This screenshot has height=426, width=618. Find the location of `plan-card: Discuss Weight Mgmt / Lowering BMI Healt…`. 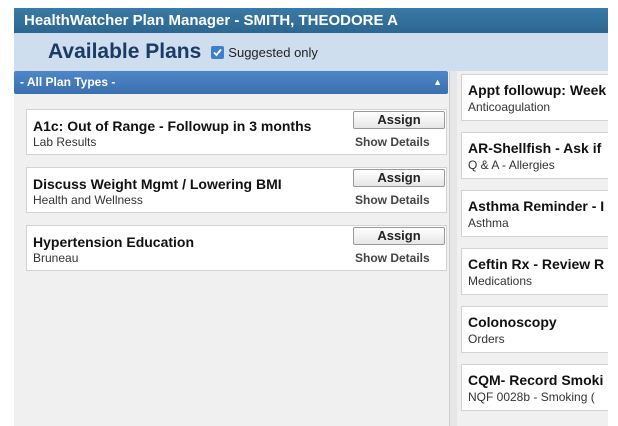

plan-card: Discuss Weight Mgmt / Lowering BMI Healt… is located at coordinates (236, 190).